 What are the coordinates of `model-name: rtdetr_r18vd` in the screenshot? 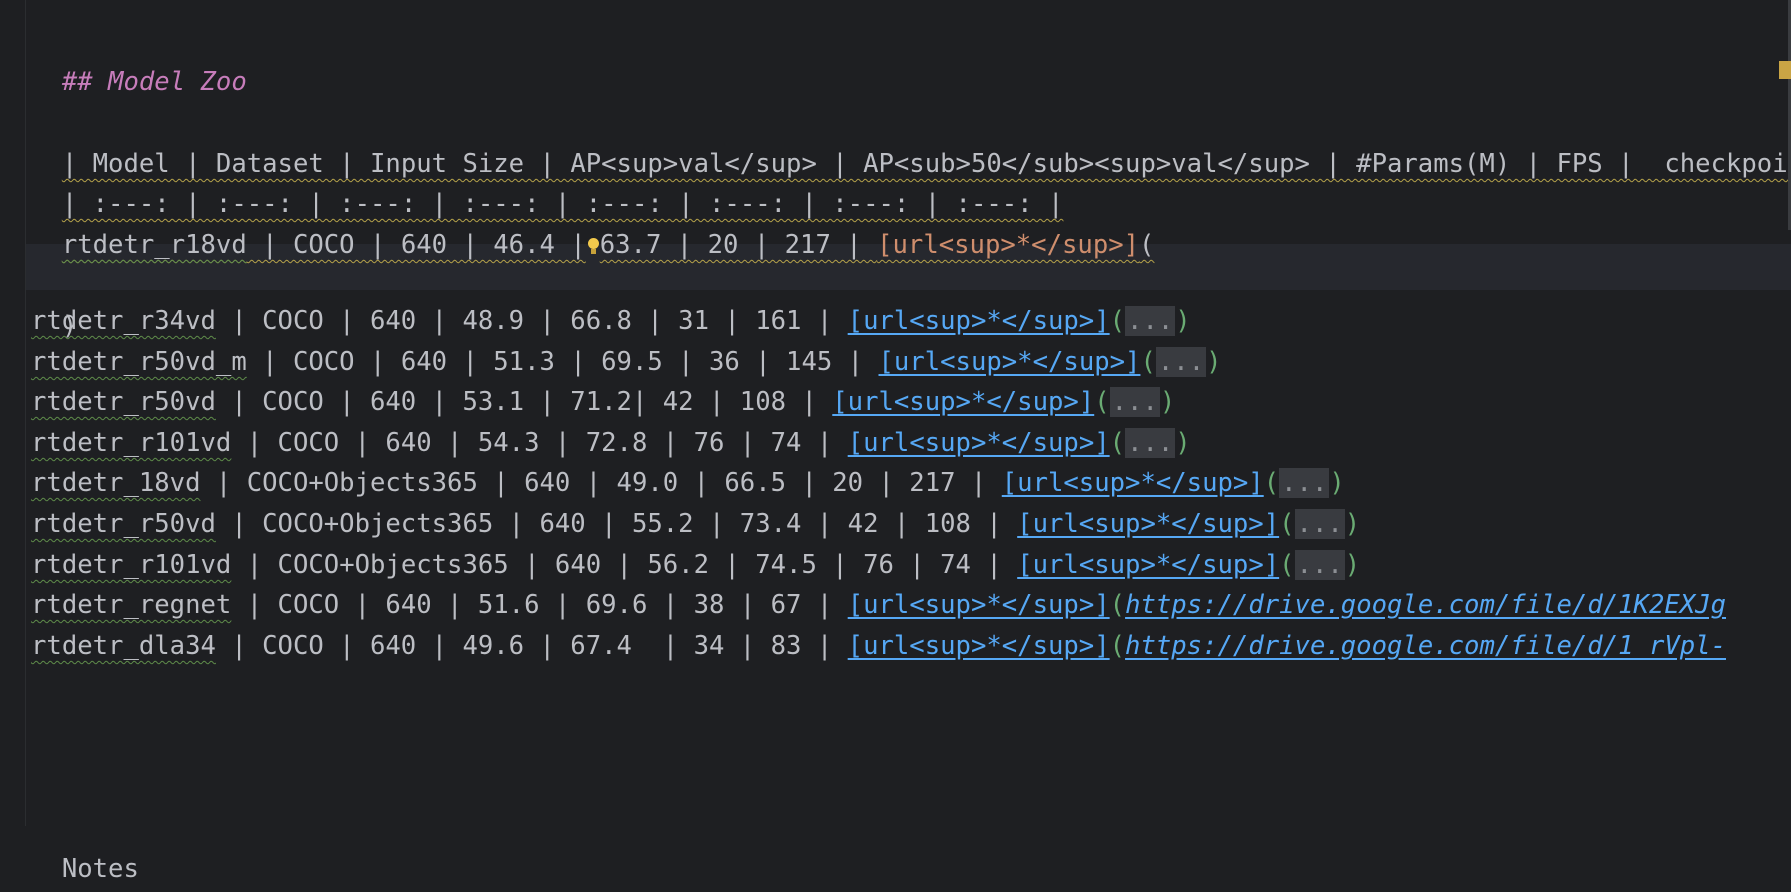 It's located at (154, 245).